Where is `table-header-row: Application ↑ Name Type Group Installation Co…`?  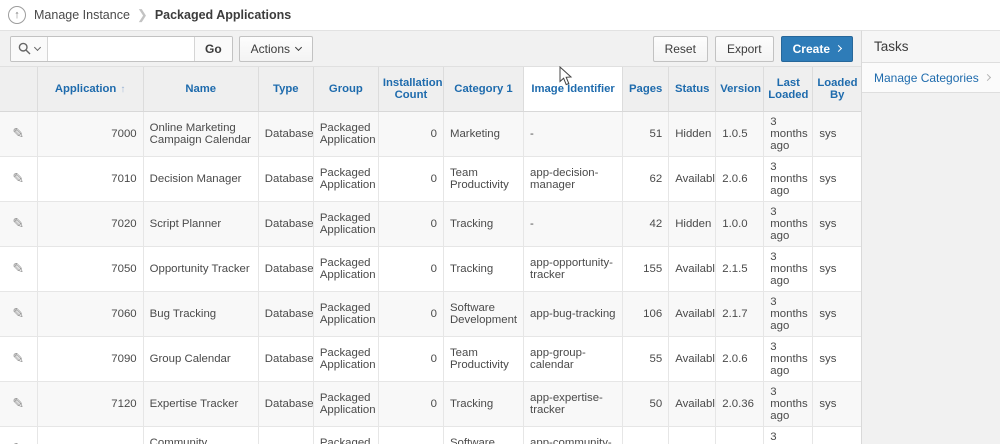
table-header-row: Application ↑ Name Type Group Installation Co… is located at coordinates (430, 89).